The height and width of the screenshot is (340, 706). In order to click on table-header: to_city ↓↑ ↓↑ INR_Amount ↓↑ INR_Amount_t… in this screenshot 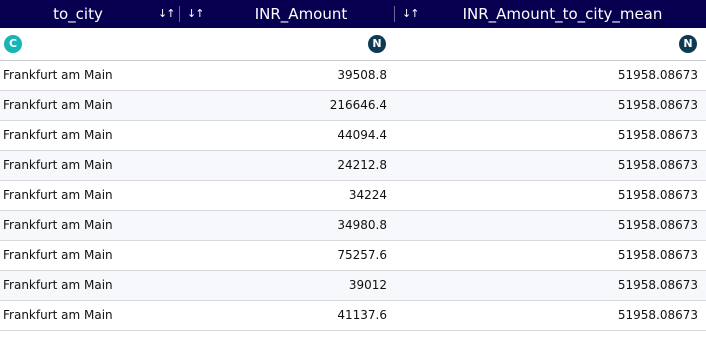, I will do `click(353, 14)`.